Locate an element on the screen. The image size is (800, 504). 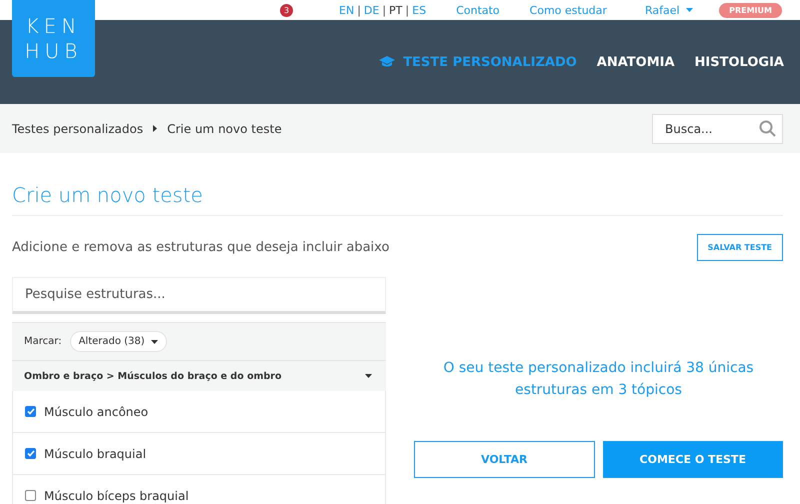
language-link: ES is located at coordinates (419, 10).